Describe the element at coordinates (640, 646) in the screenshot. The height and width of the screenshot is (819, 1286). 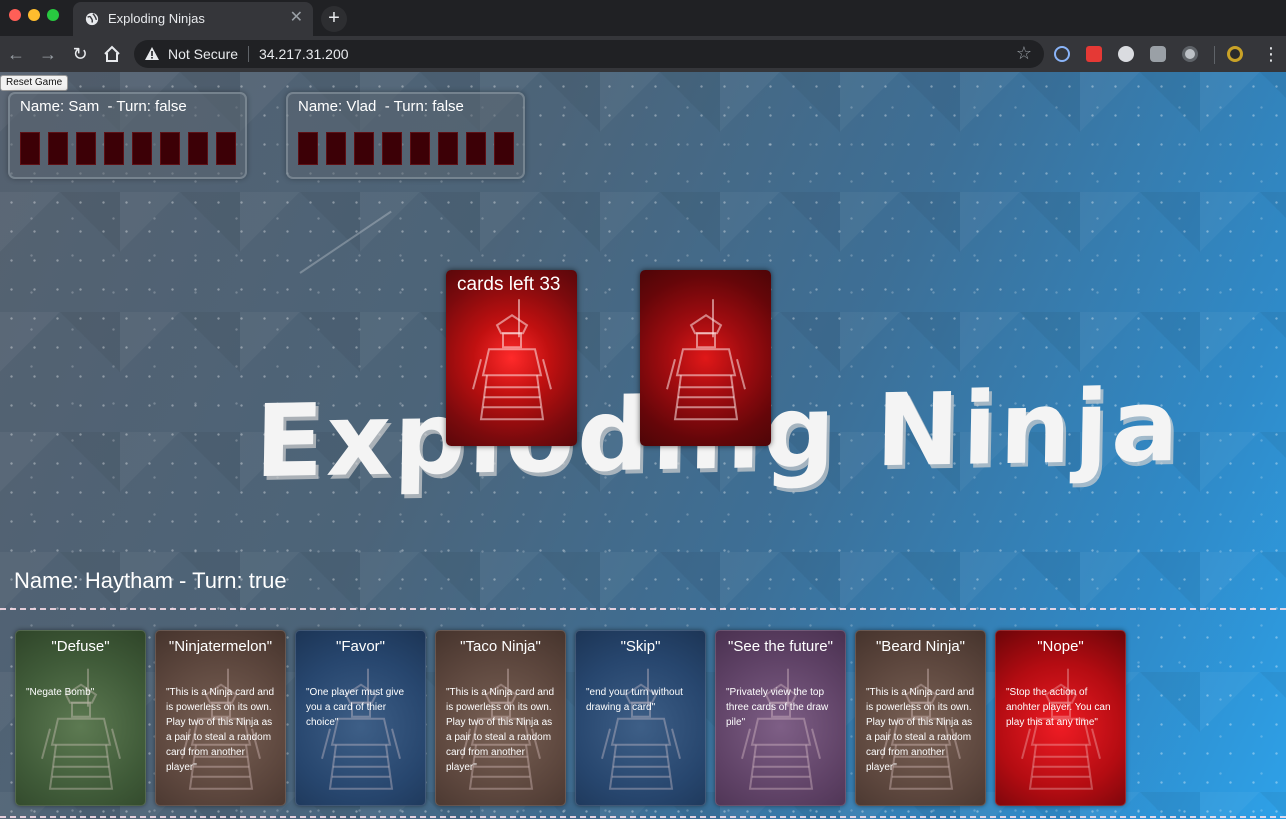
I see `card-title: "Skip"` at that location.